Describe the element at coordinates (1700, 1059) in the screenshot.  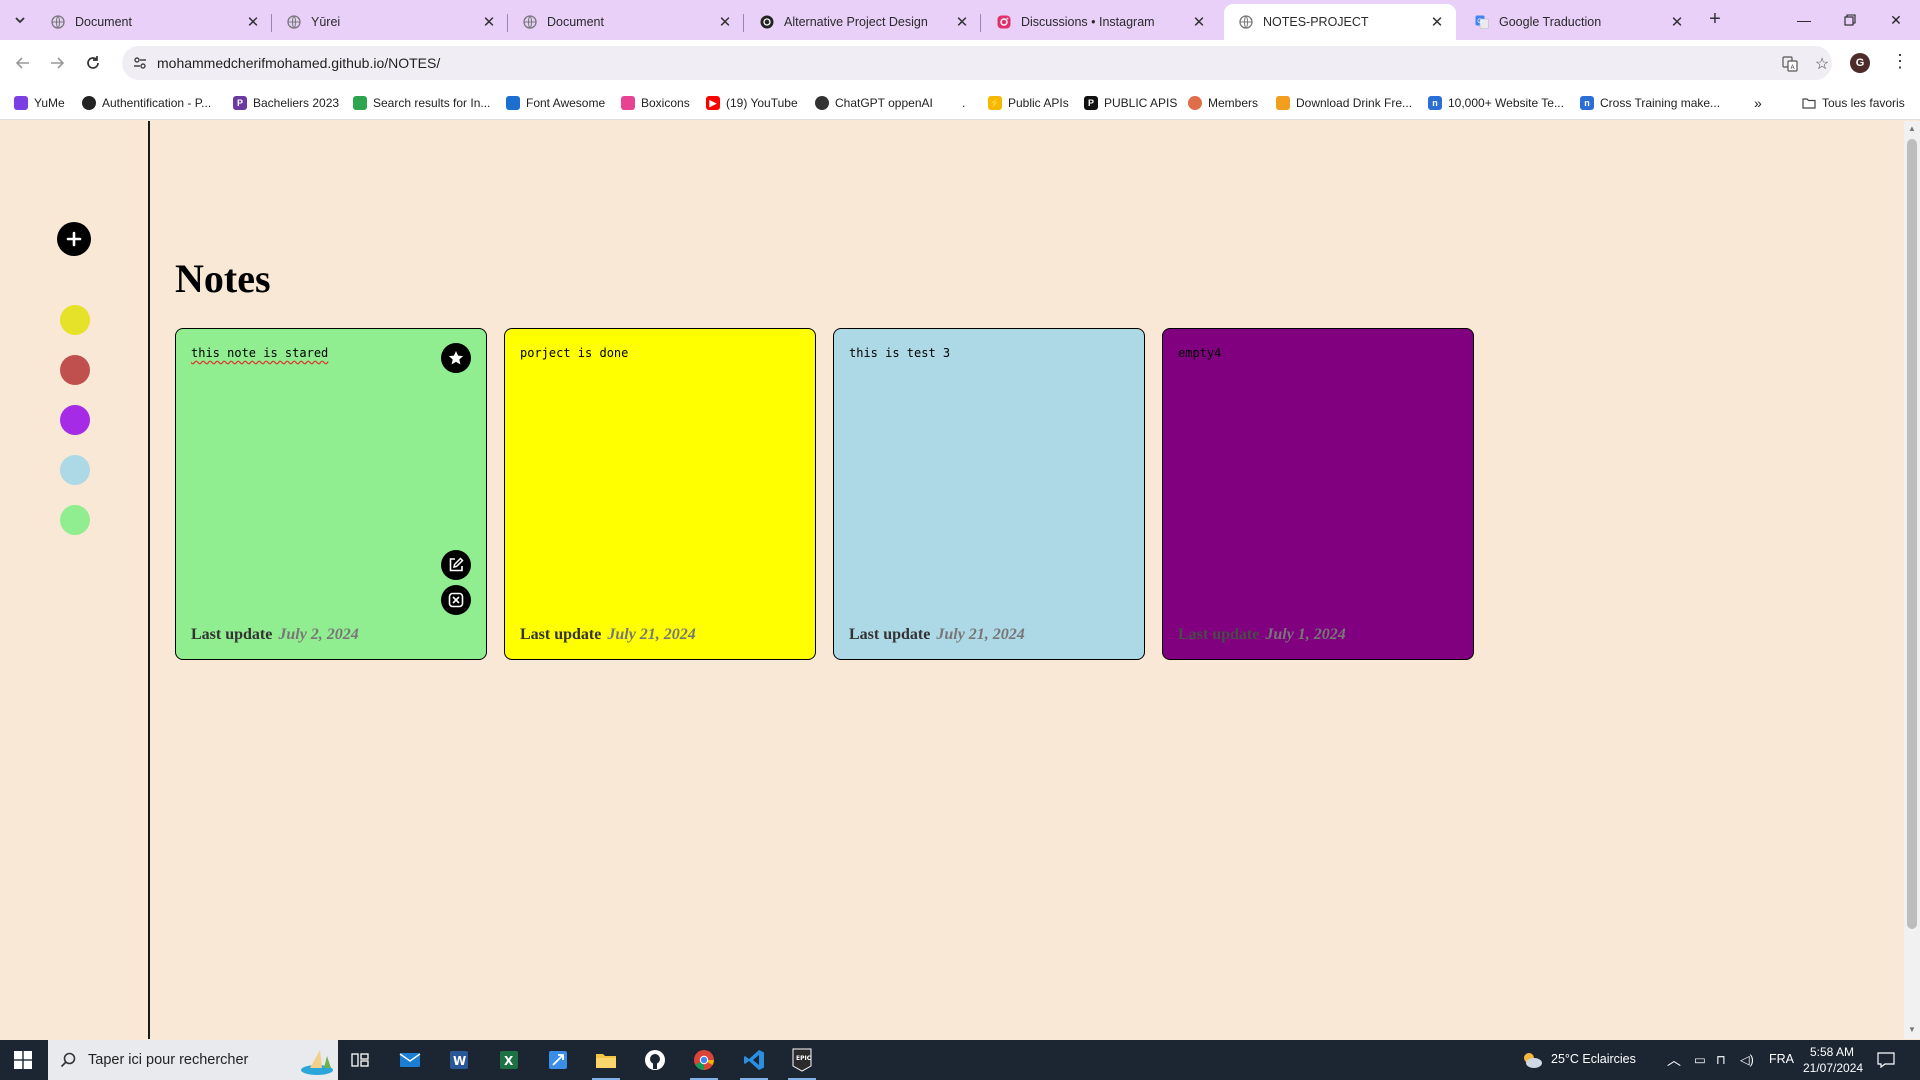
I see `network-icon: ▭` at that location.